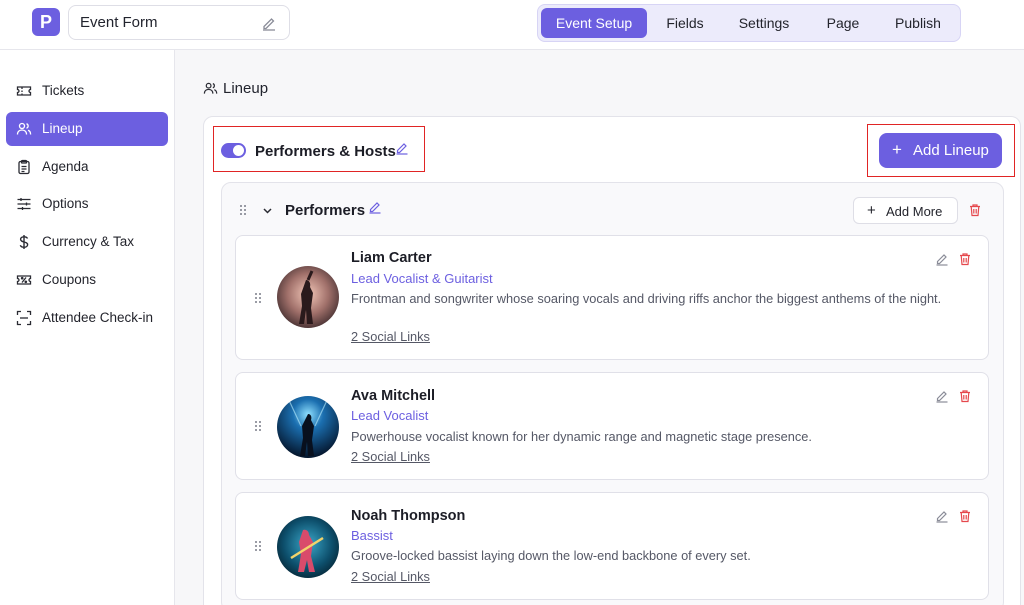 Image resolution: width=1024 pixels, height=605 pixels. I want to click on tab-fields: Fields, so click(685, 23).